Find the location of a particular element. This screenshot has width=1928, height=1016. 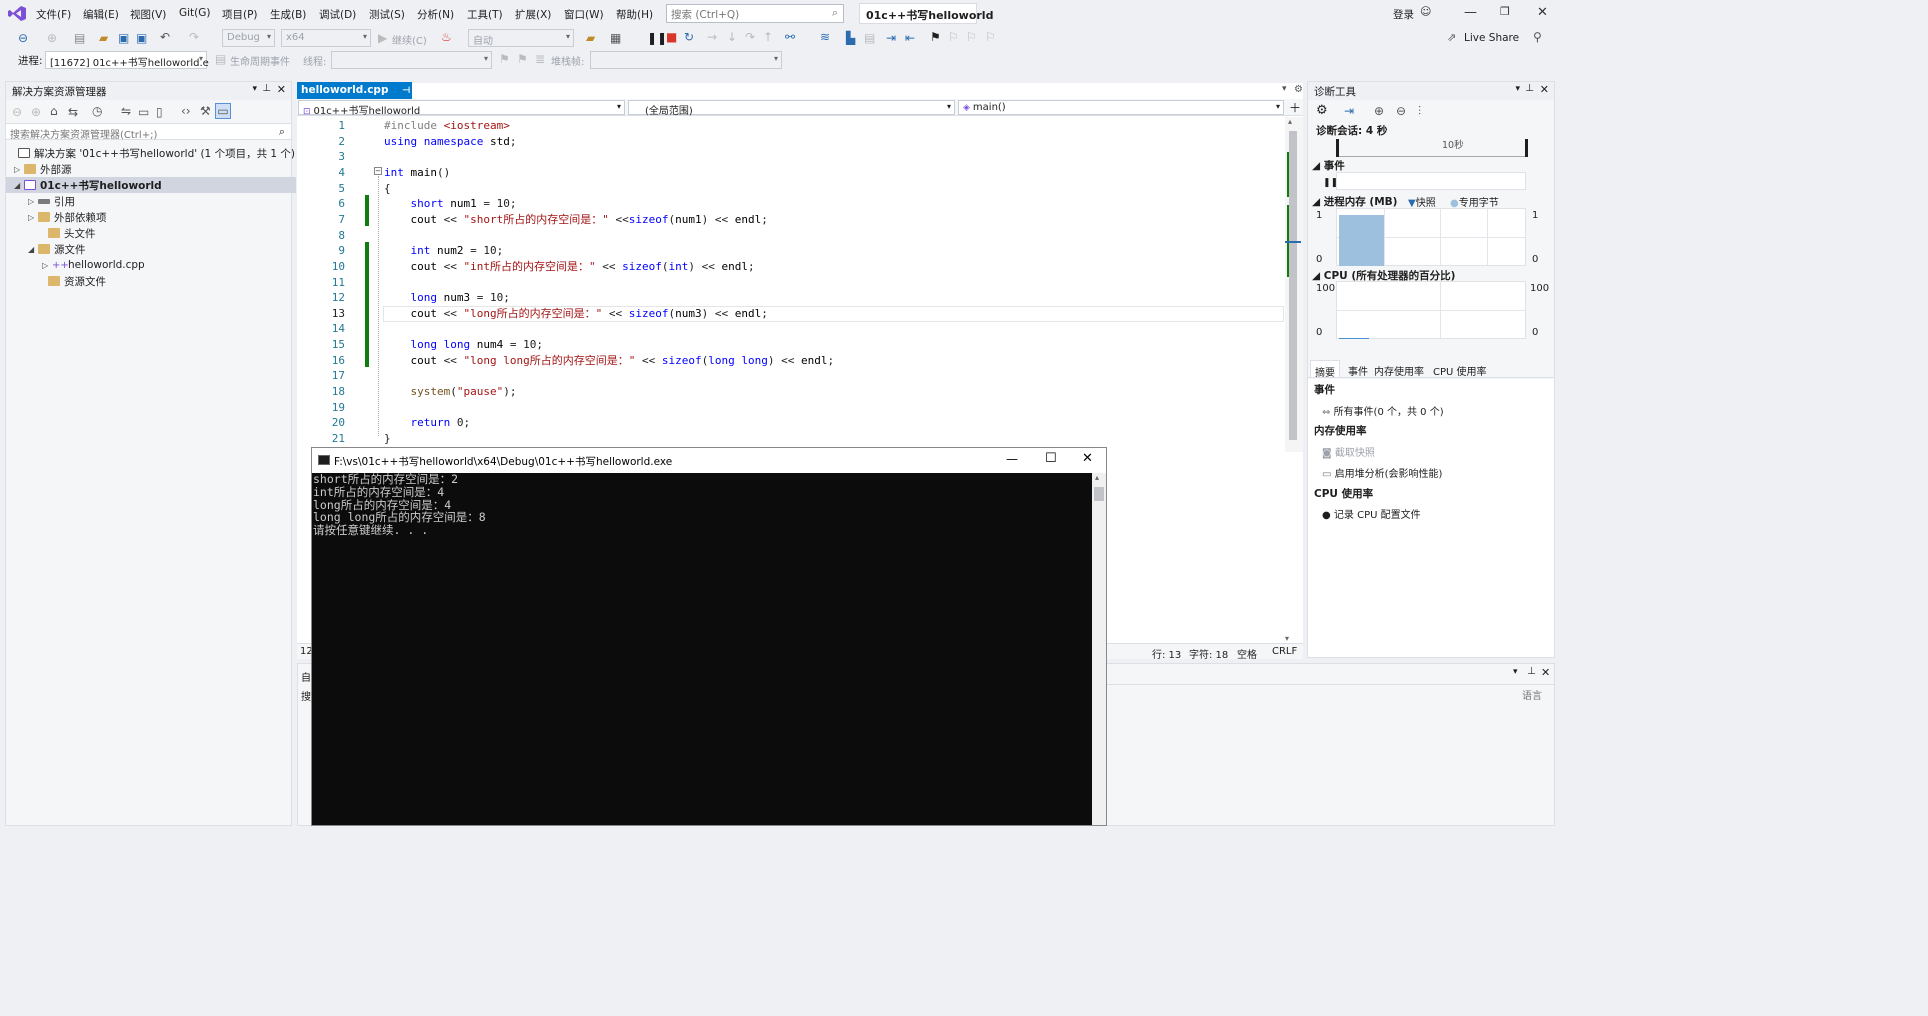

nav-function-dropdown: ◈ main() ▾ is located at coordinates (1121, 107).